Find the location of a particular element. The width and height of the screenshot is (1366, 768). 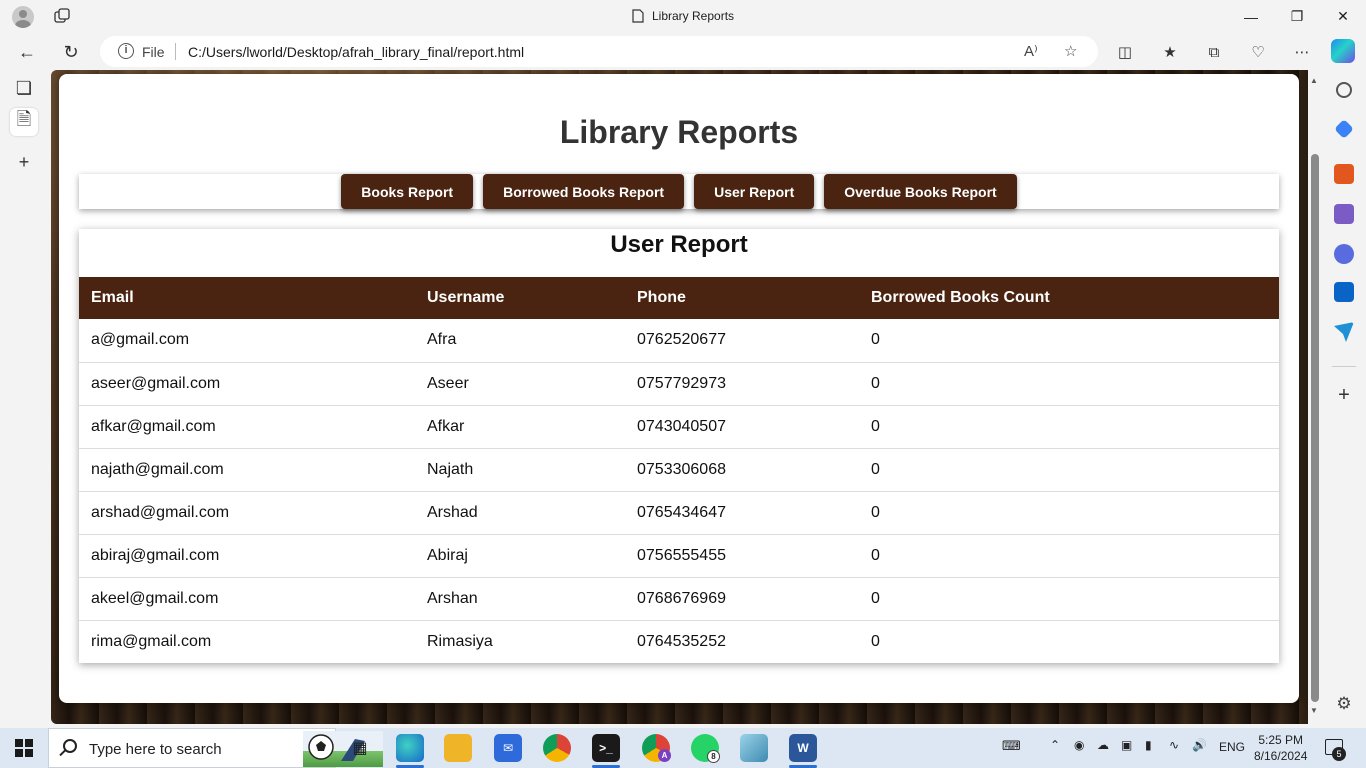

drop-send-icon is located at coordinates (1344, 332).